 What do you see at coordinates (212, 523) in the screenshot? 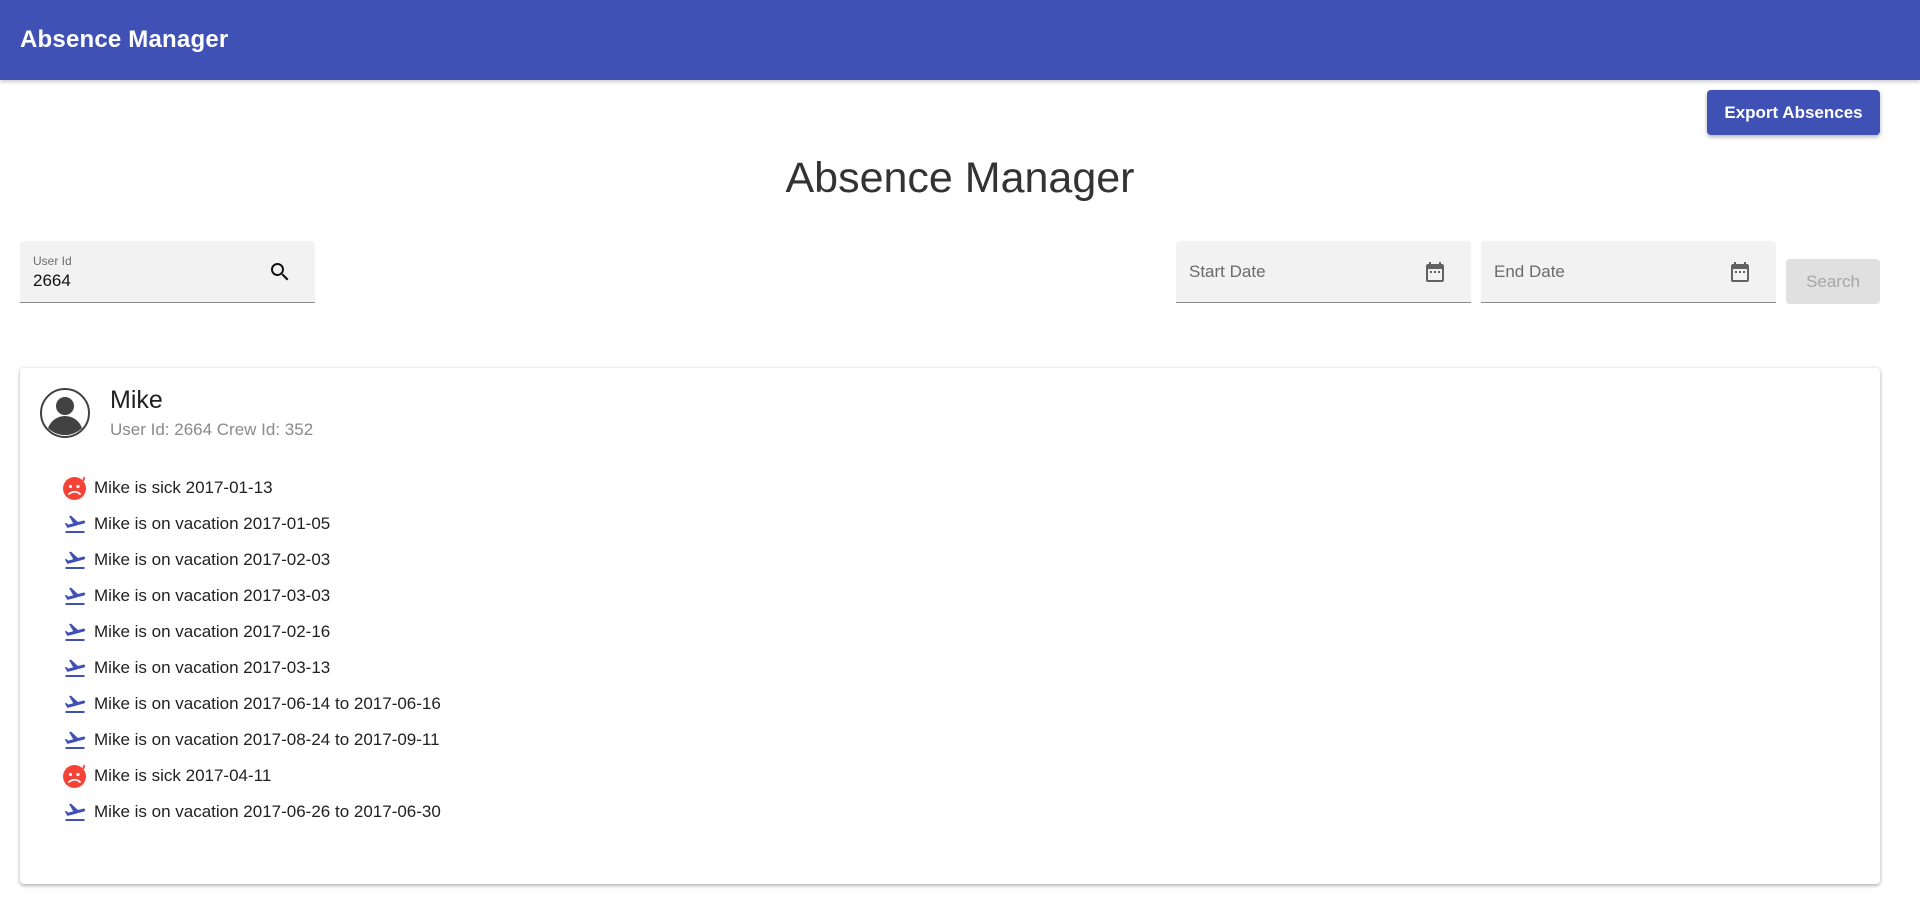
I see `absence-text: Mike is on vacation 2017-01-05` at bounding box center [212, 523].